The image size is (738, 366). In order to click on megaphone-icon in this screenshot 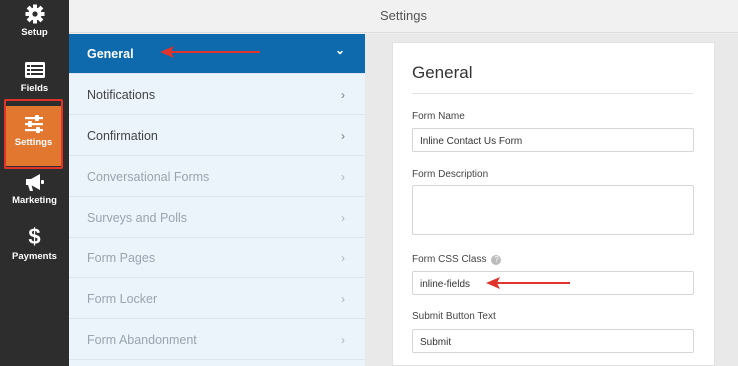, I will do `click(34, 182)`.